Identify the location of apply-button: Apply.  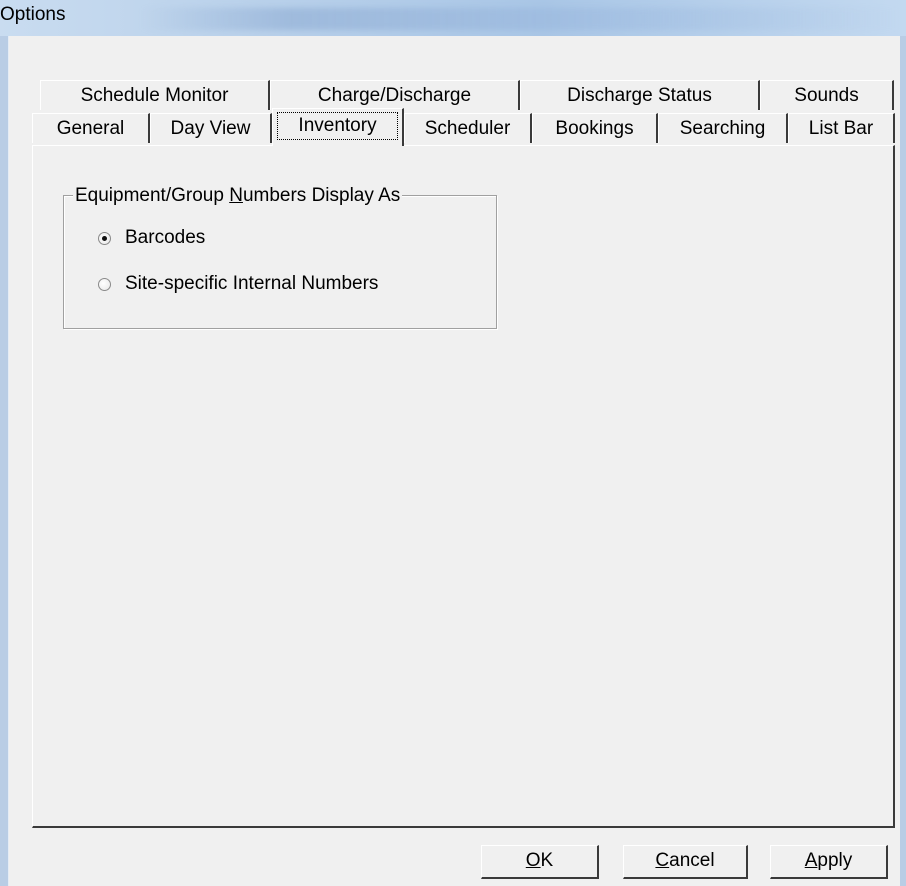
(829, 862).